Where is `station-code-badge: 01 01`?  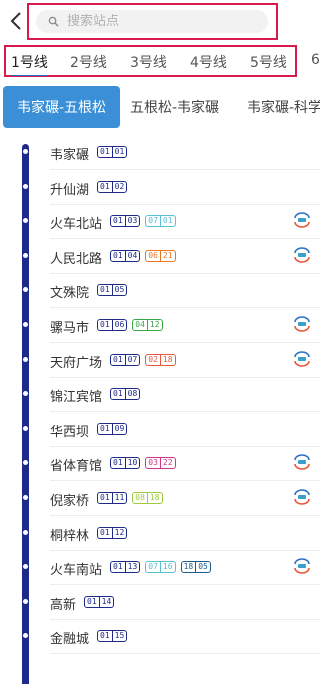
station-code-badge: 01 01 is located at coordinates (112, 152).